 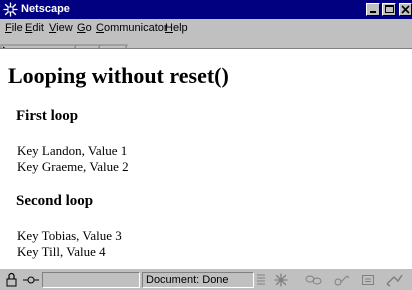 I want to click on list-item: Key Tobias, Value 3, so click(x=69, y=235).